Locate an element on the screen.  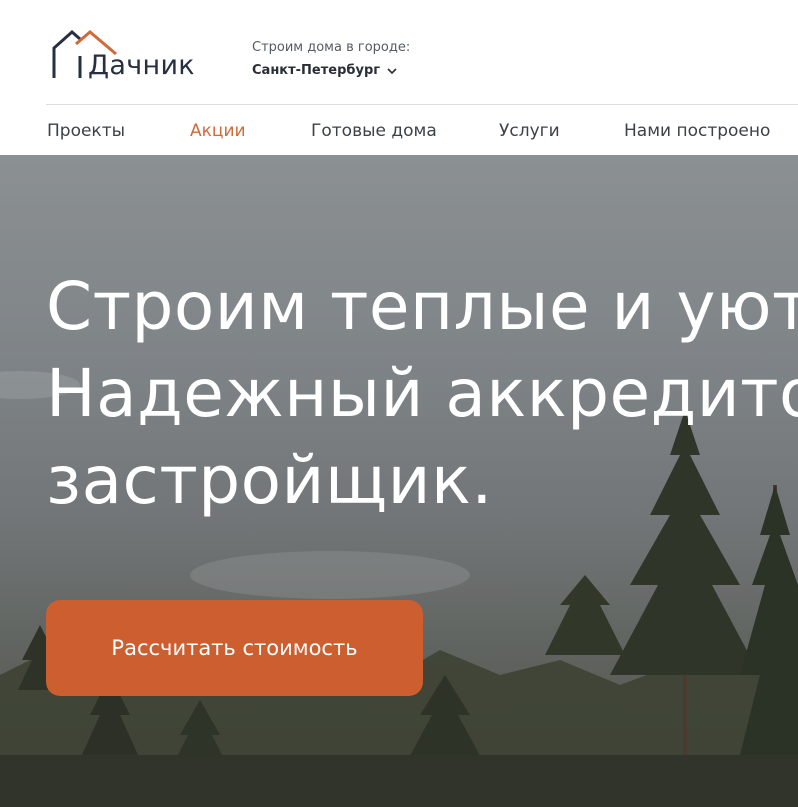
hero-title-line-3: застройщик. is located at coordinates (269, 480).